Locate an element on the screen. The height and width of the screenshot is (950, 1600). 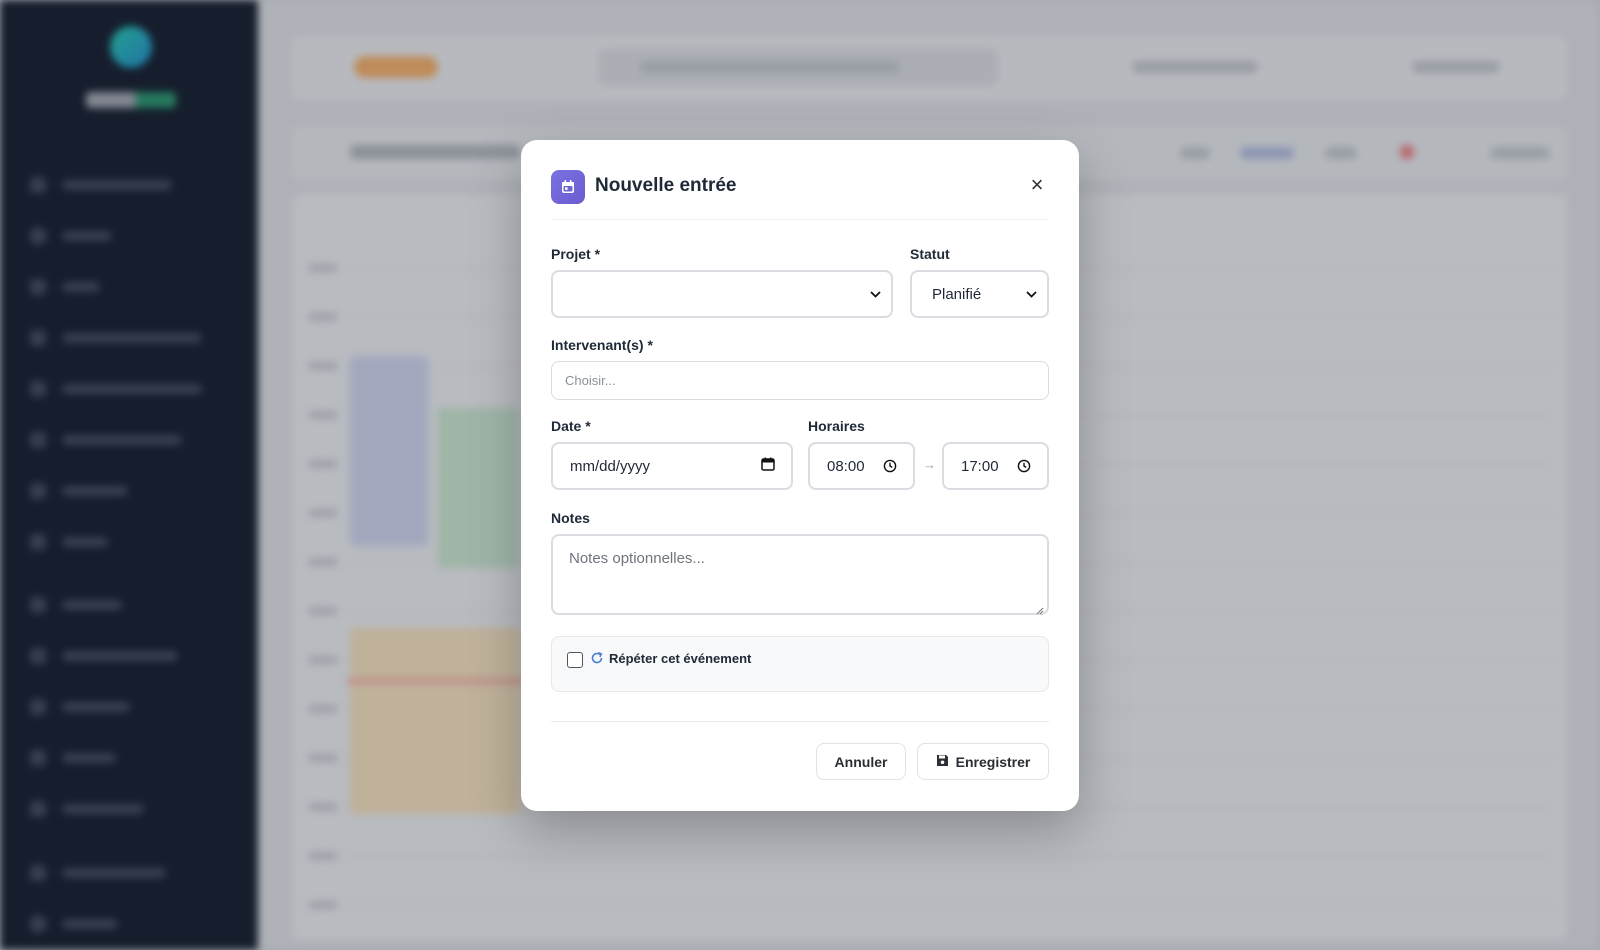
start-time-input: 08:00 is located at coordinates (861, 466).